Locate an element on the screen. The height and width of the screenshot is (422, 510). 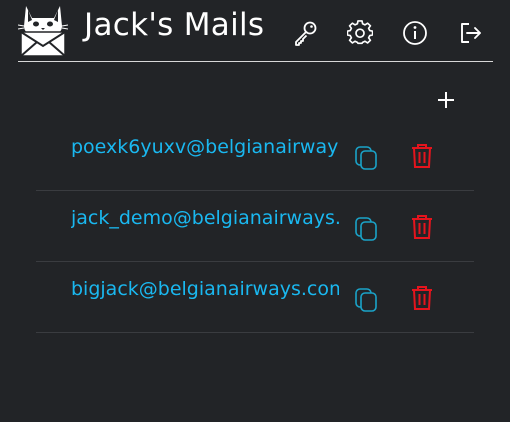
key-icon is located at coordinates (305, 33).